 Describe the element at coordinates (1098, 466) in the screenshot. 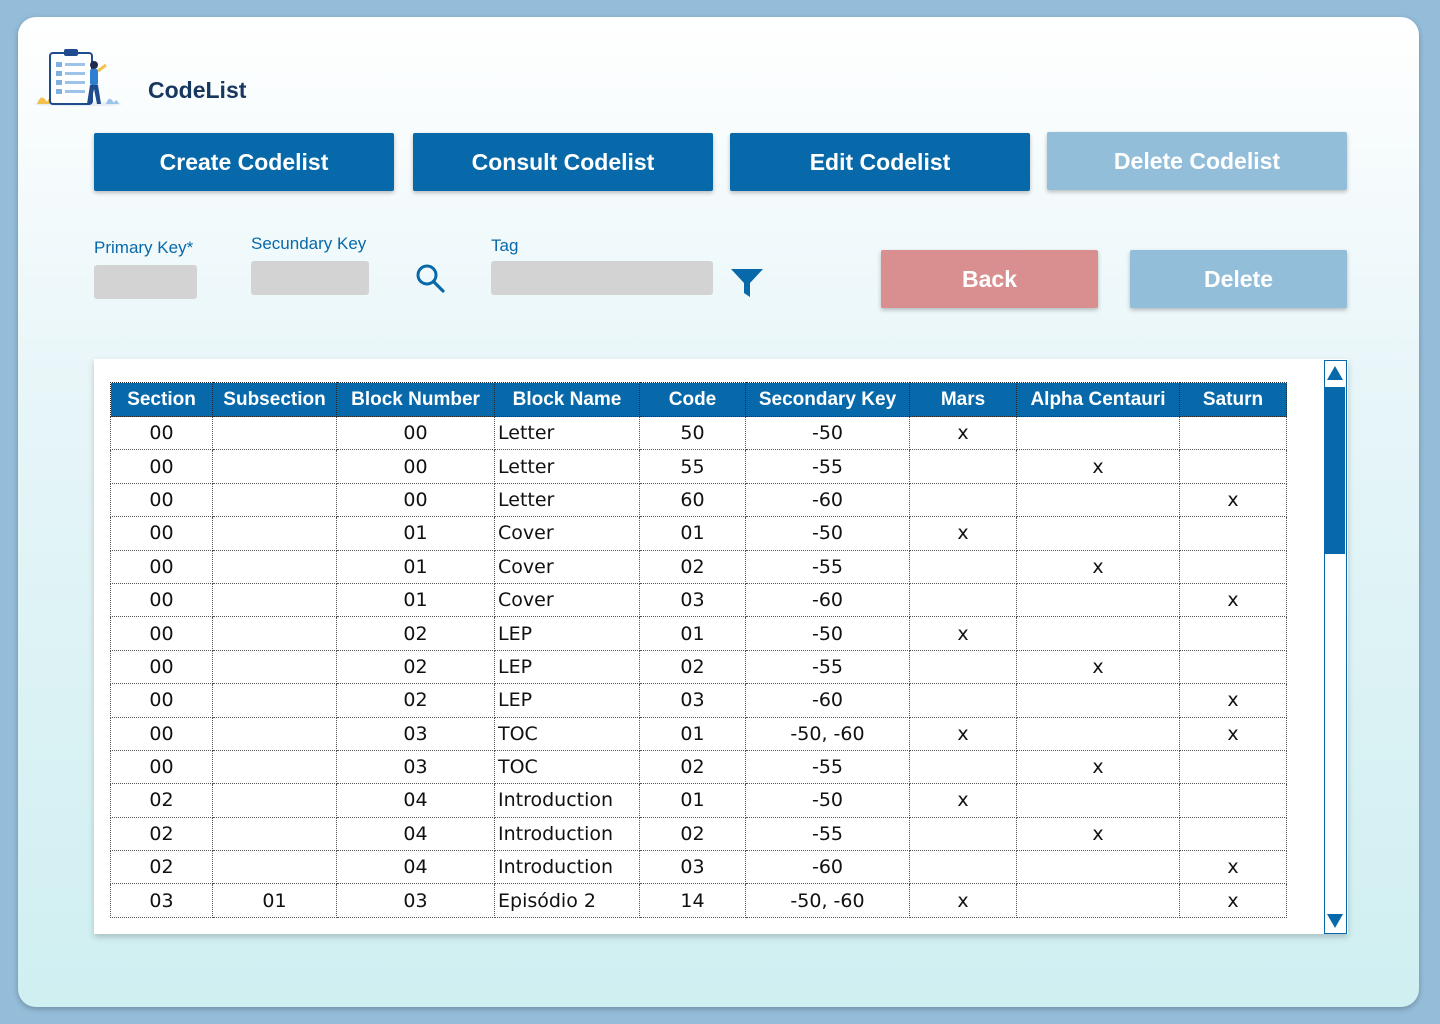

I see `cell-alpha-centauri: x` at that location.